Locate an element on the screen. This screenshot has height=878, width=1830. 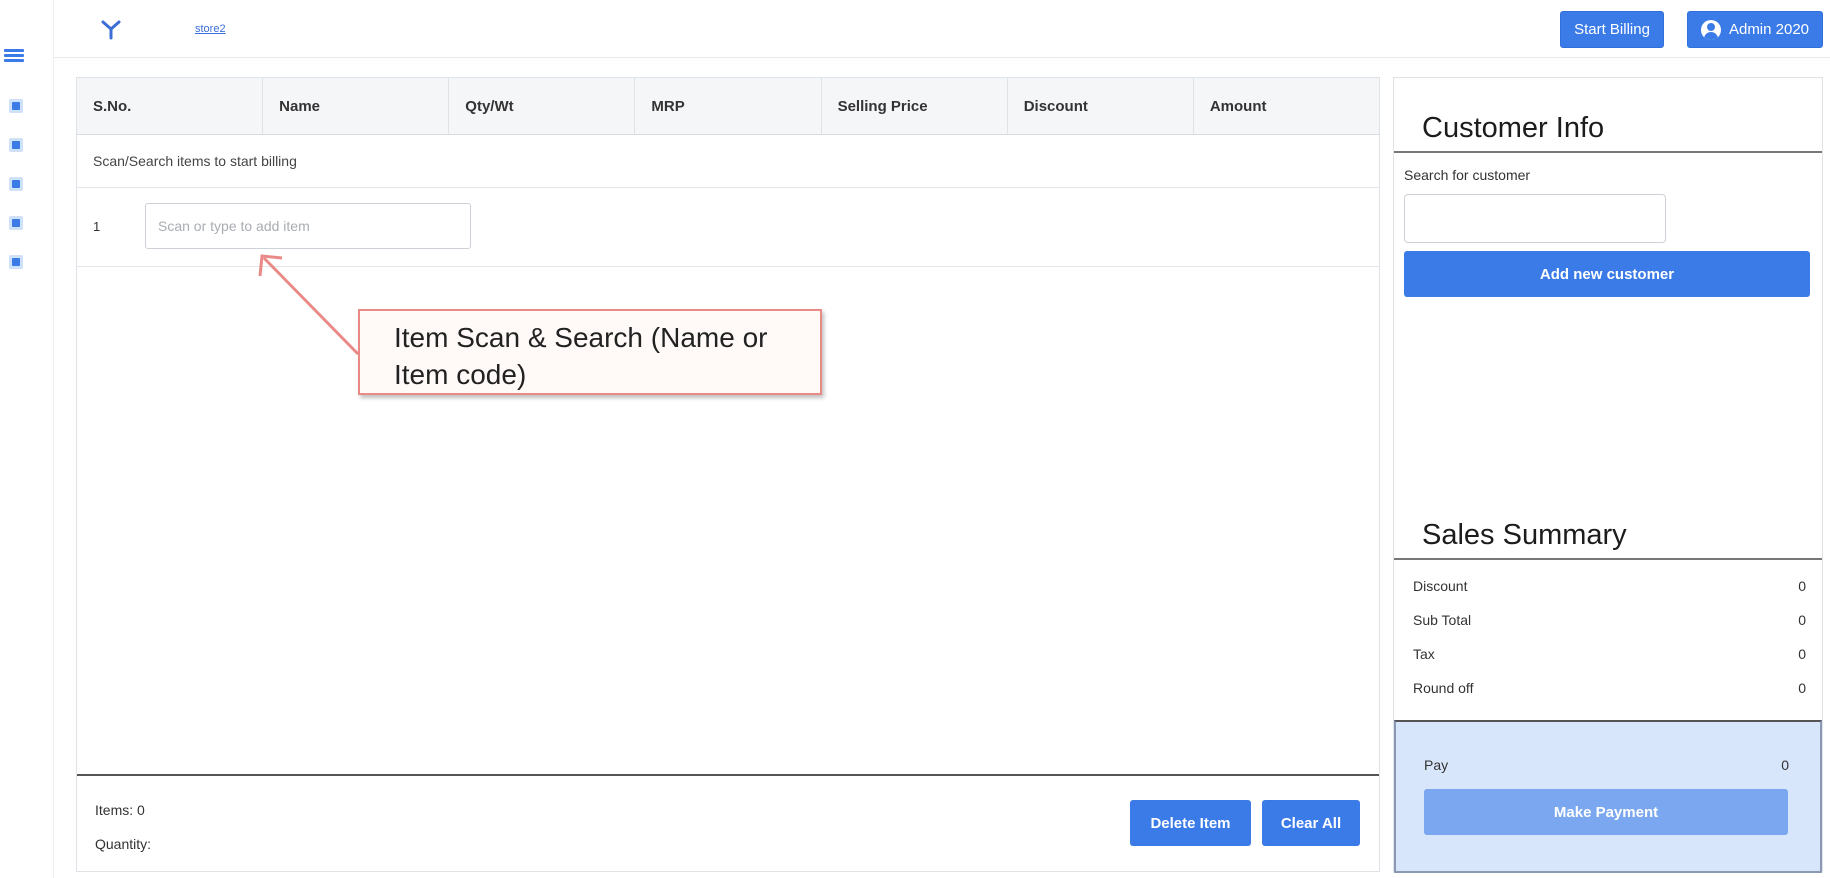
groups-icon is located at coordinates (16, 223).